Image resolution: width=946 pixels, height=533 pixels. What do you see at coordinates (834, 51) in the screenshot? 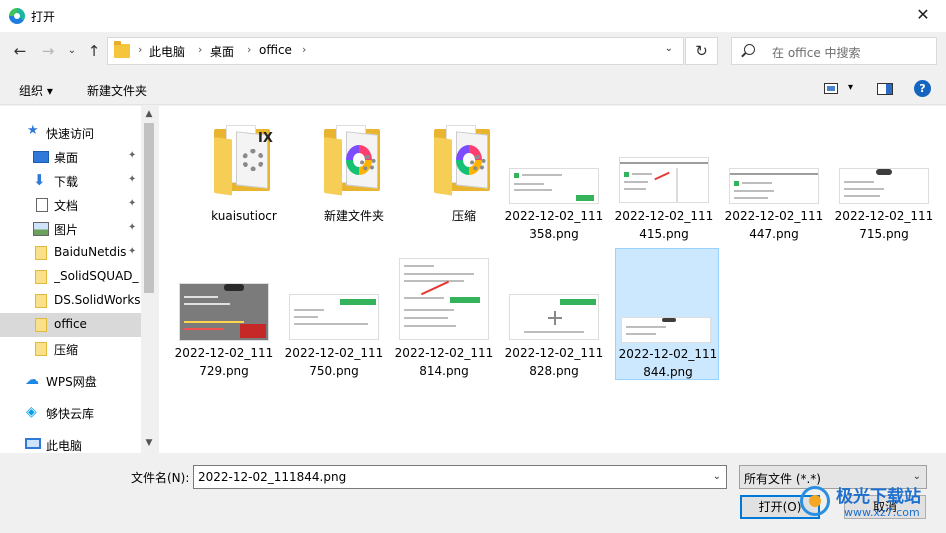
I see `search-box: 在 office 中搜索` at bounding box center [834, 51].